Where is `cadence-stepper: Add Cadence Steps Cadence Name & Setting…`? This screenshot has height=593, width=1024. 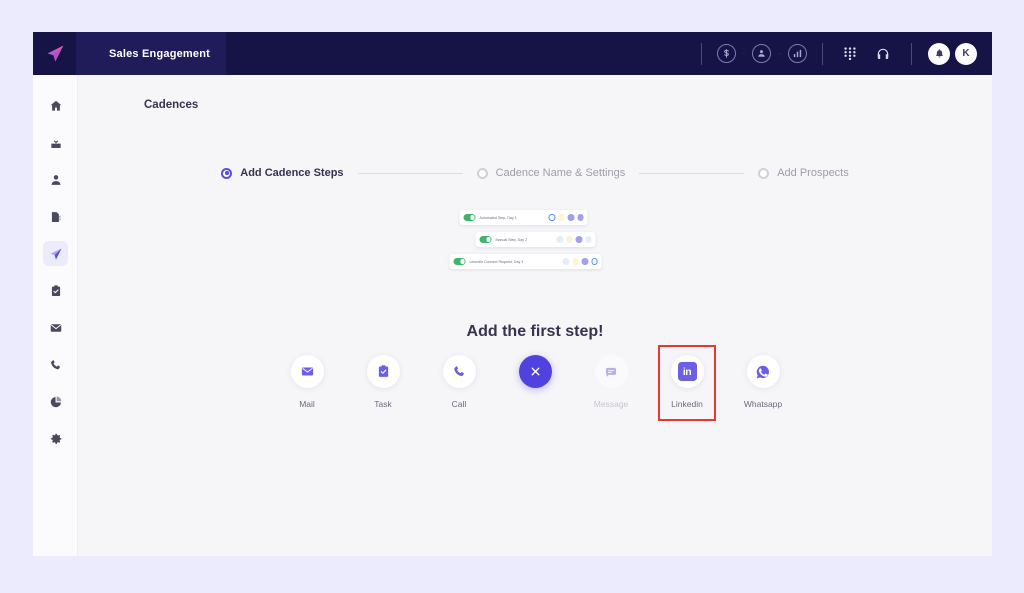 cadence-stepper: Add Cadence Steps Cadence Name & Setting… is located at coordinates (535, 173).